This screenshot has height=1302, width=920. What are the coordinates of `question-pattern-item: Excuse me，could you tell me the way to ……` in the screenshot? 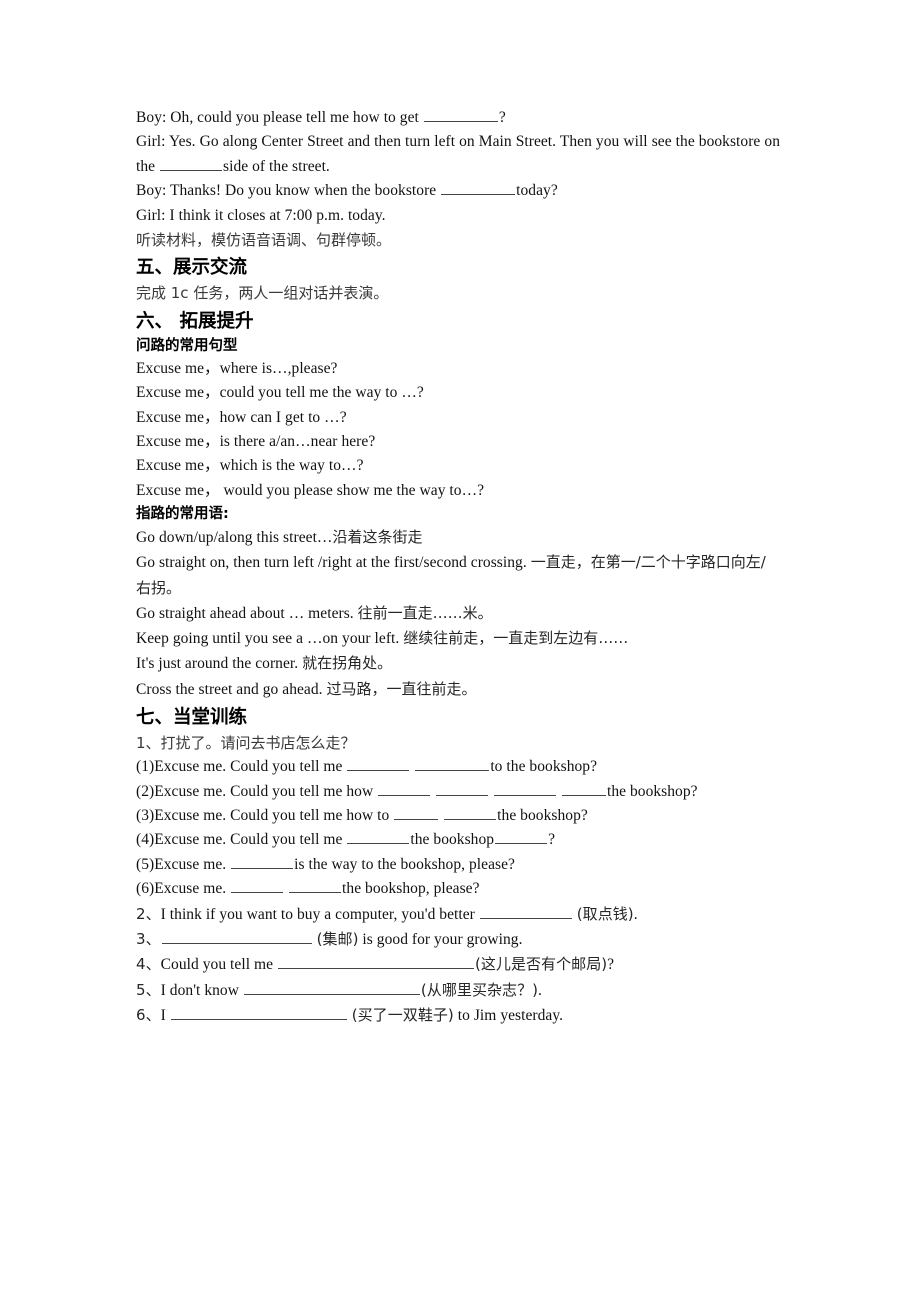 It's located at (280, 393).